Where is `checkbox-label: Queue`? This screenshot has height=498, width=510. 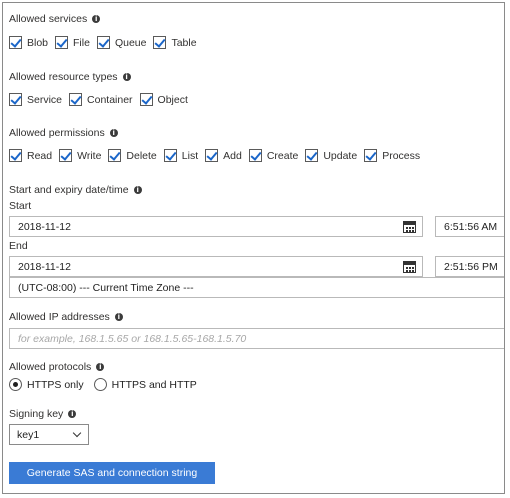
checkbox-label: Queue is located at coordinates (130, 42).